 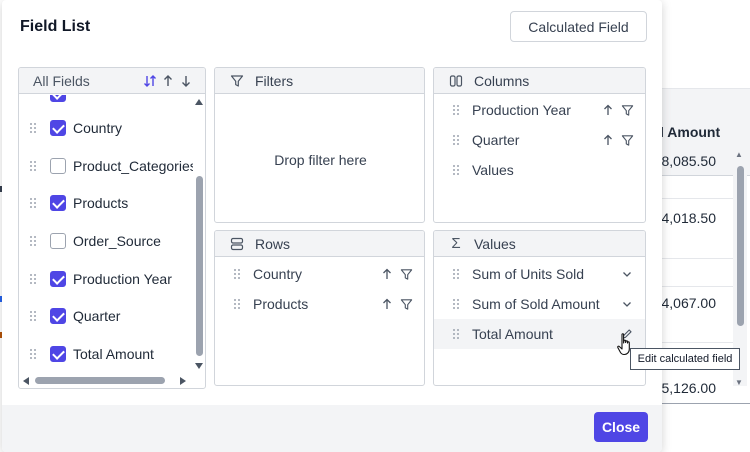 I want to click on field-item-production-year: Production Year, so click(x=106, y=279).